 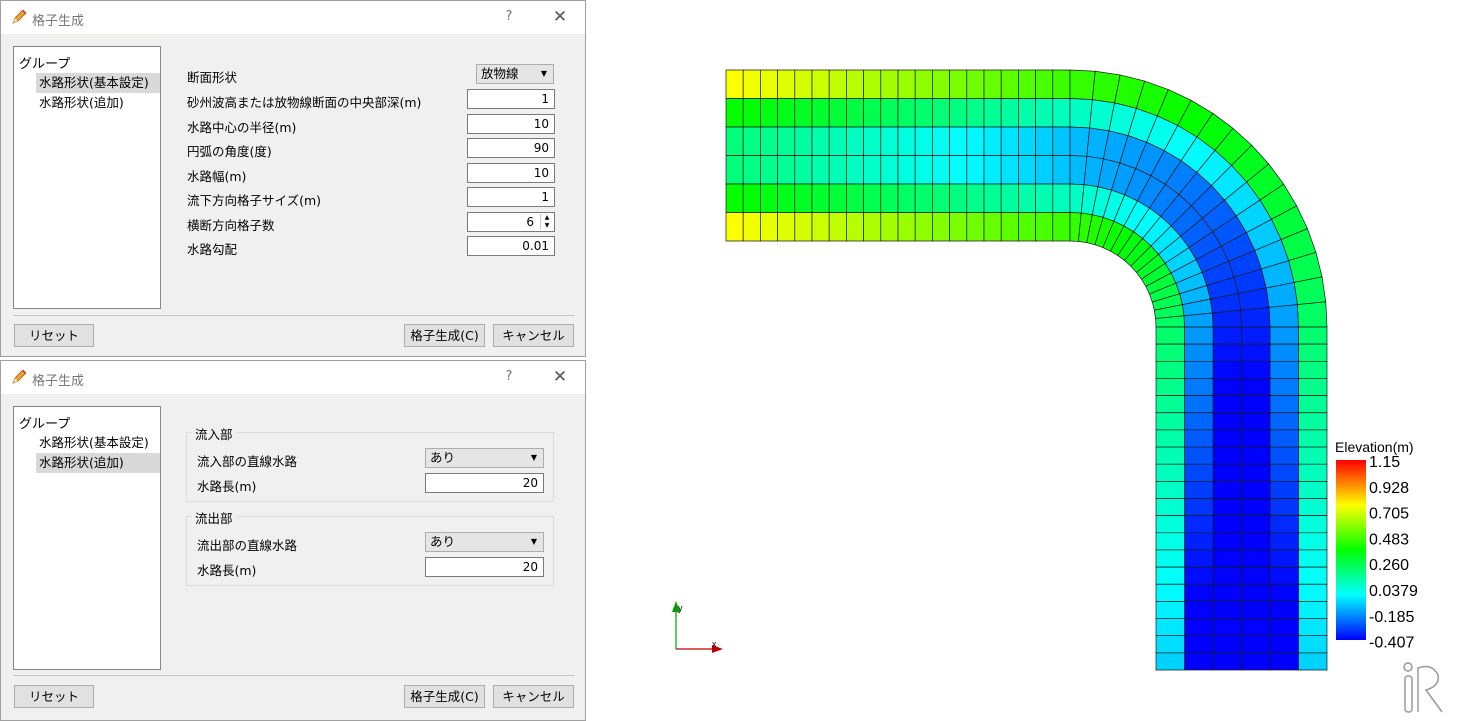 I want to click on cross-count-value: 6, so click(x=530, y=222).